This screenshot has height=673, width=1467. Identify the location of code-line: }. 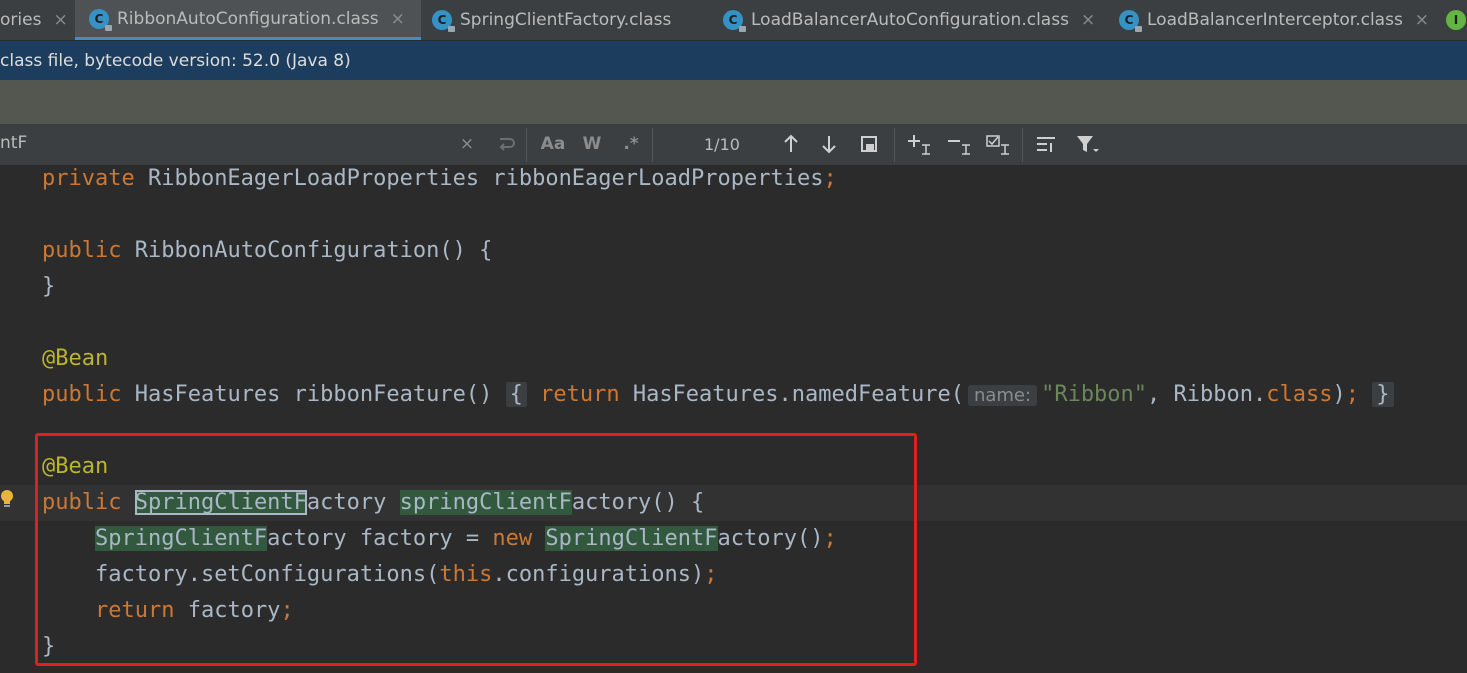
(49, 286).